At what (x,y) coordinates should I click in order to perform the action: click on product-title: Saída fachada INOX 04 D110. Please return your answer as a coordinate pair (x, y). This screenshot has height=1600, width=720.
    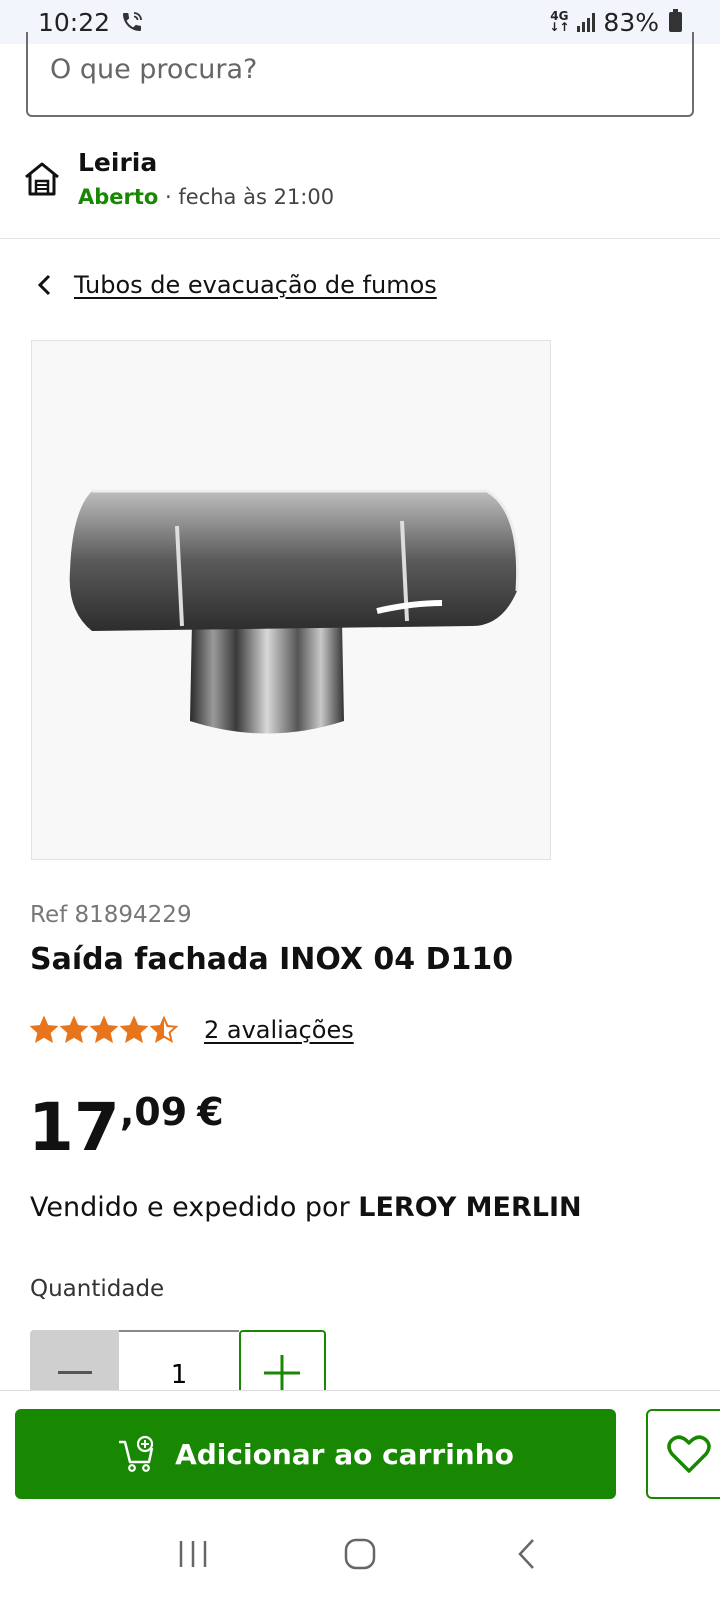
    Looking at the image, I should click on (272, 959).